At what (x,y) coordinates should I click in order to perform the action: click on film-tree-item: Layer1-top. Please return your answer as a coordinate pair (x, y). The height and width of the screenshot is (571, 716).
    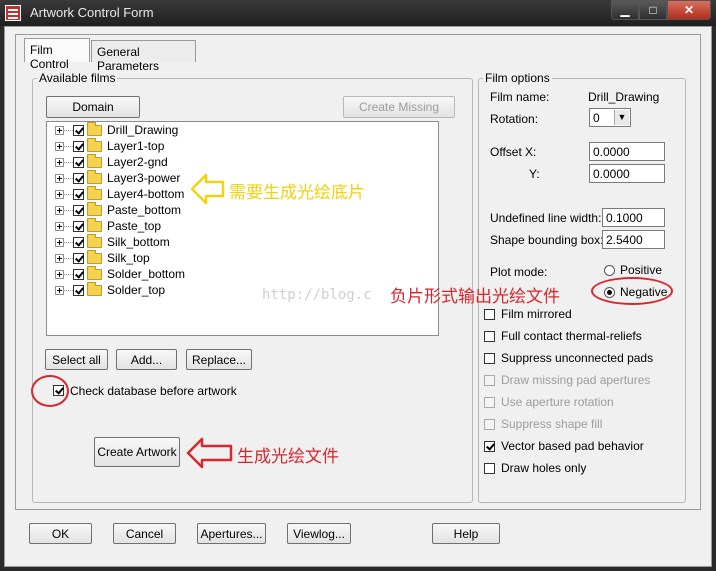
    Looking at the image, I should click on (197, 146).